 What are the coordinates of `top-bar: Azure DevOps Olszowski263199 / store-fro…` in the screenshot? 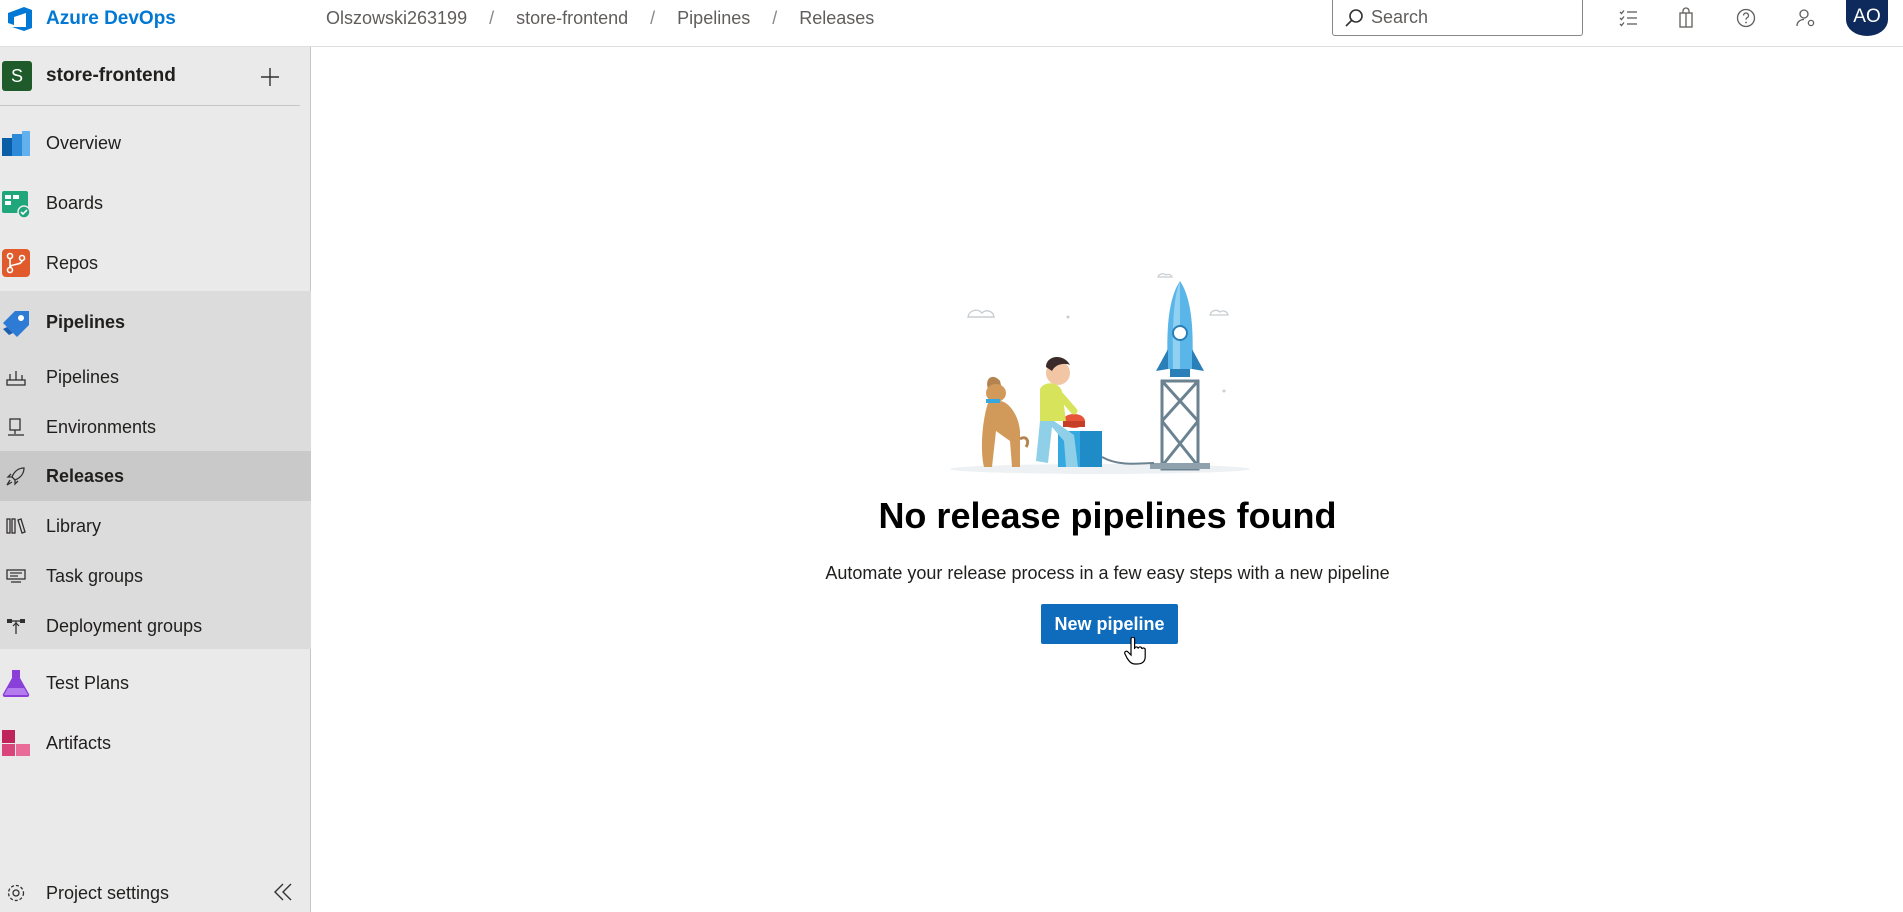 It's located at (951, 23).